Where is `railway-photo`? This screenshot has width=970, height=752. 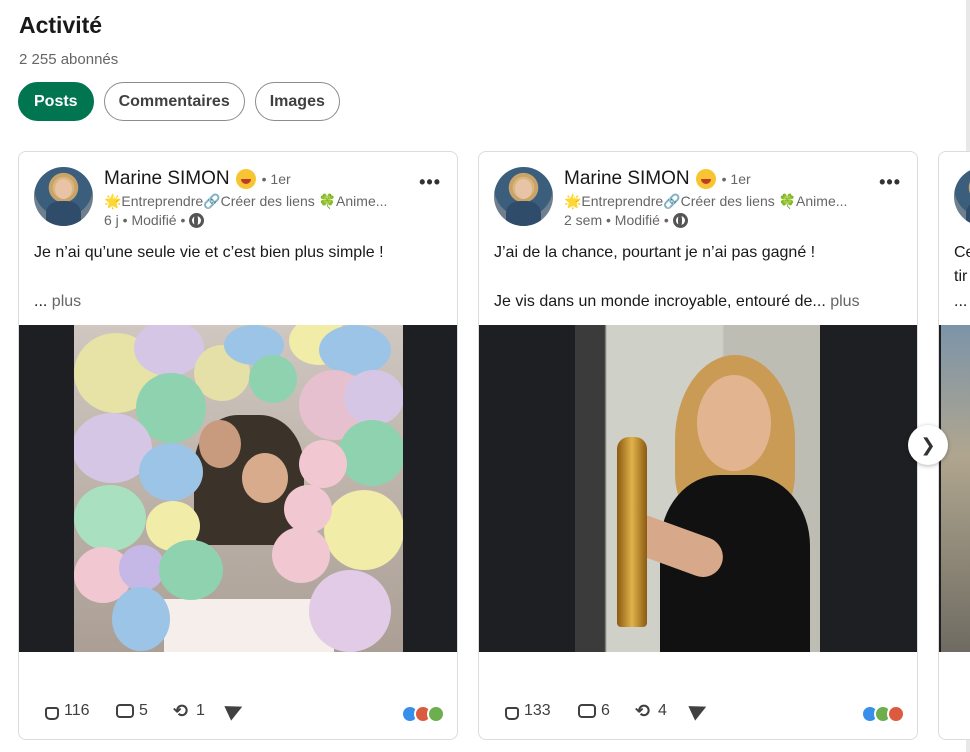 railway-photo is located at coordinates (955, 488).